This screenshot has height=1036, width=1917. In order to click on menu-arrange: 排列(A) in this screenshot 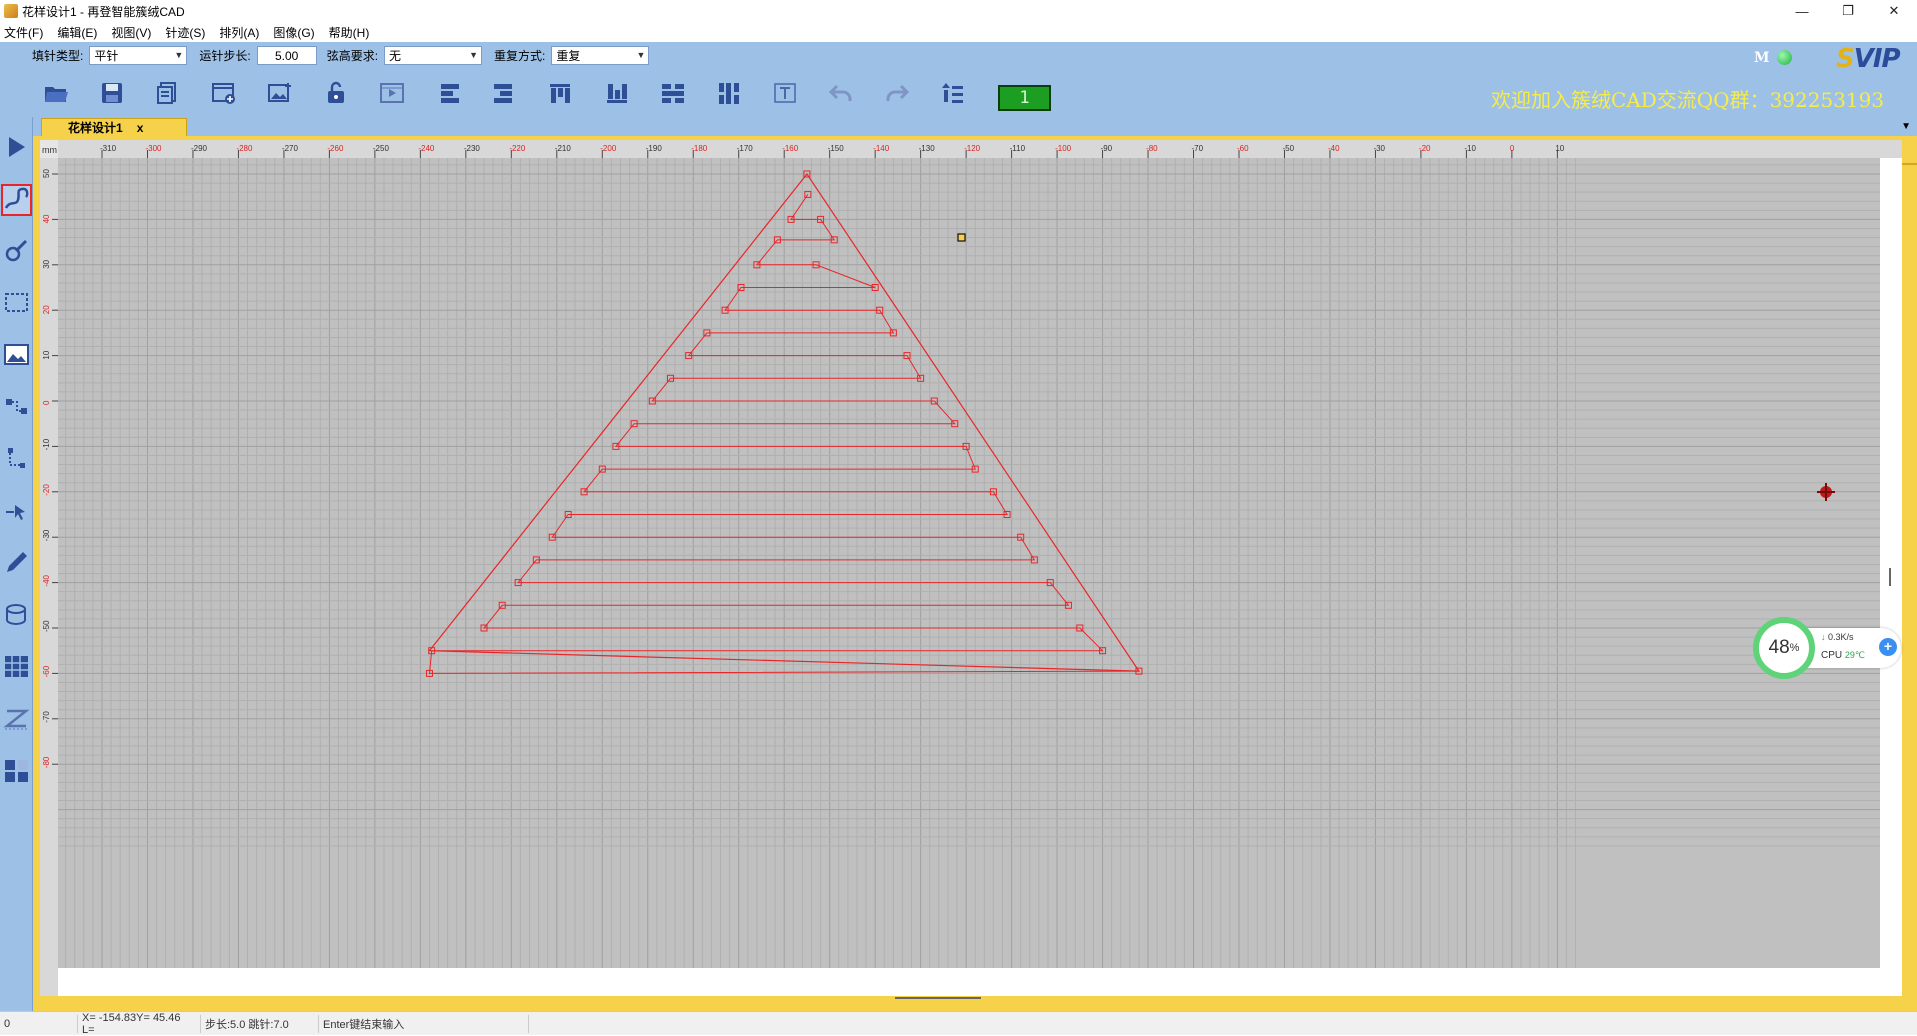, I will do `click(239, 32)`.